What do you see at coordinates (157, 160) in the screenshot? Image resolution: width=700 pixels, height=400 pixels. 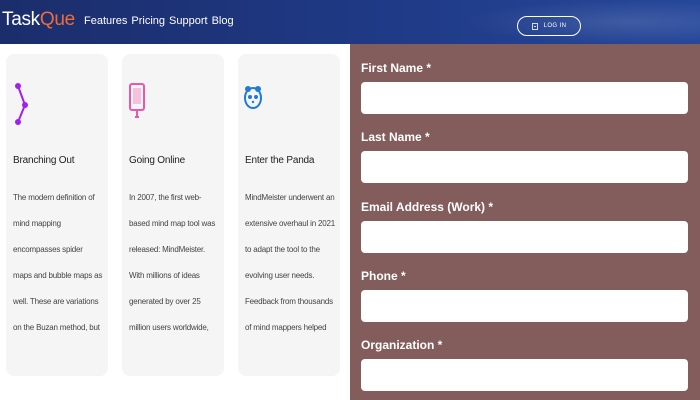 I see `card-title: Going Online` at bounding box center [157, 160].